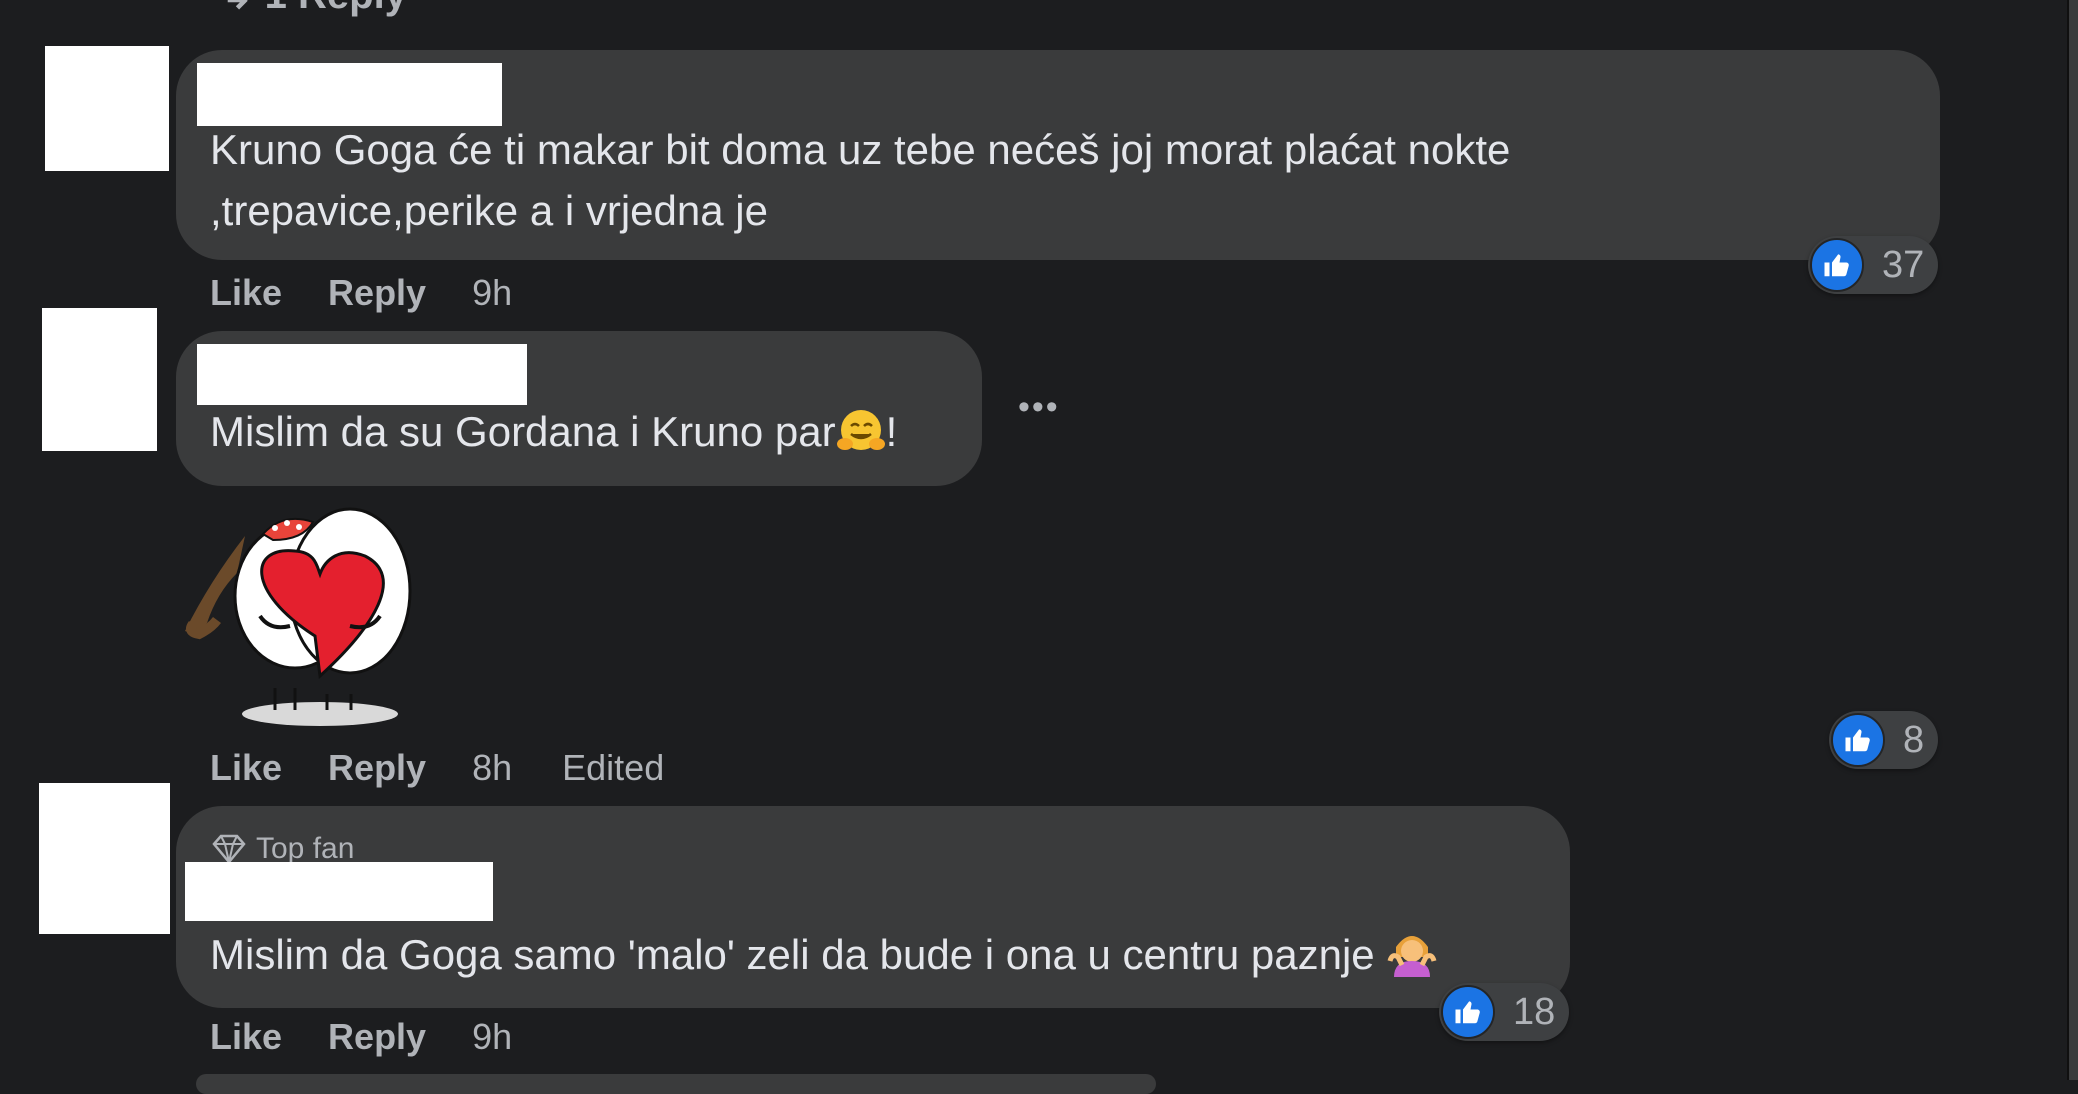 This screenshot has height=1094, width=2078. What do you see at coordinates (1412, 961) in the screenshot?
I see `person-shrugging-emoji-icon` at bounding box center [1412, 961].